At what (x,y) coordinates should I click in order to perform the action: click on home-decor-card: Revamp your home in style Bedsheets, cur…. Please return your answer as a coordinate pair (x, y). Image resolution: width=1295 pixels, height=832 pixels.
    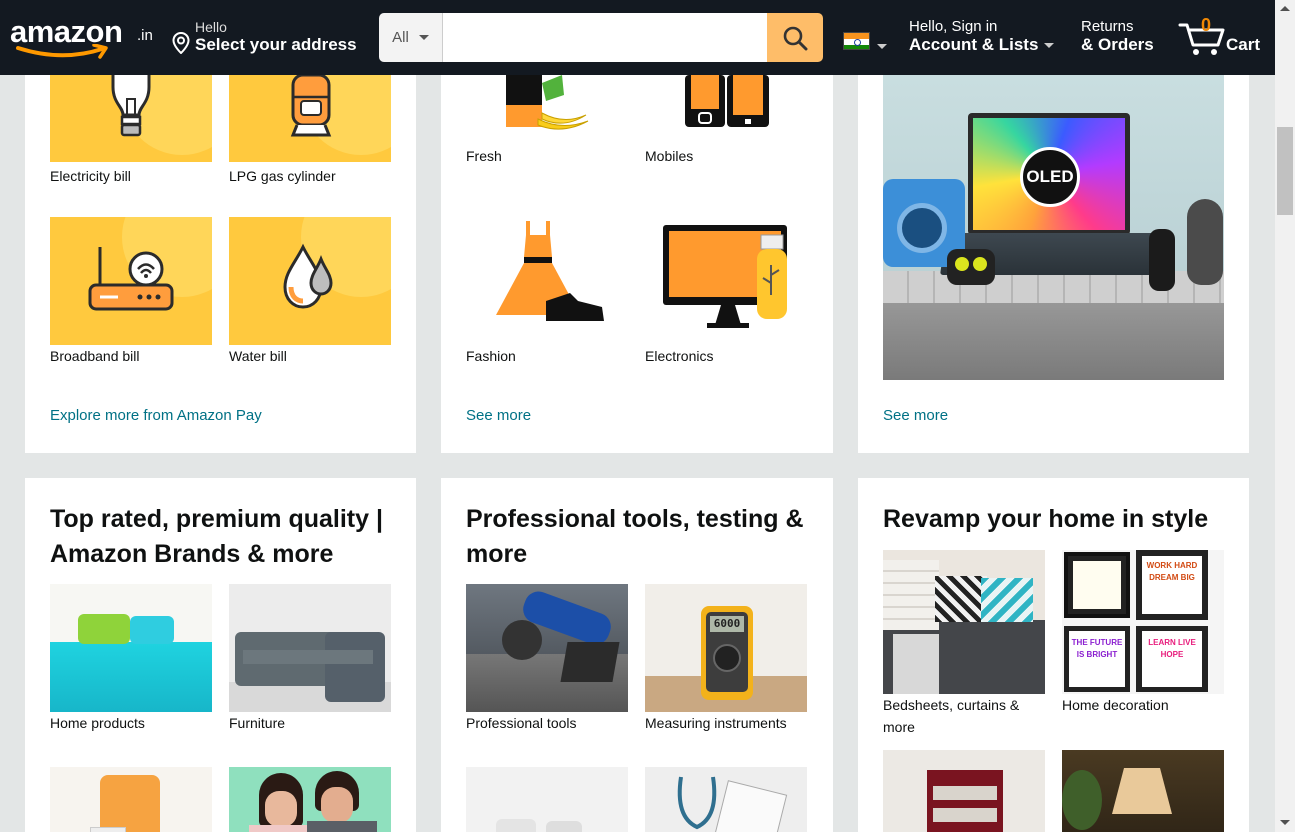
    Looking at the image, I should click on (1053, 655).